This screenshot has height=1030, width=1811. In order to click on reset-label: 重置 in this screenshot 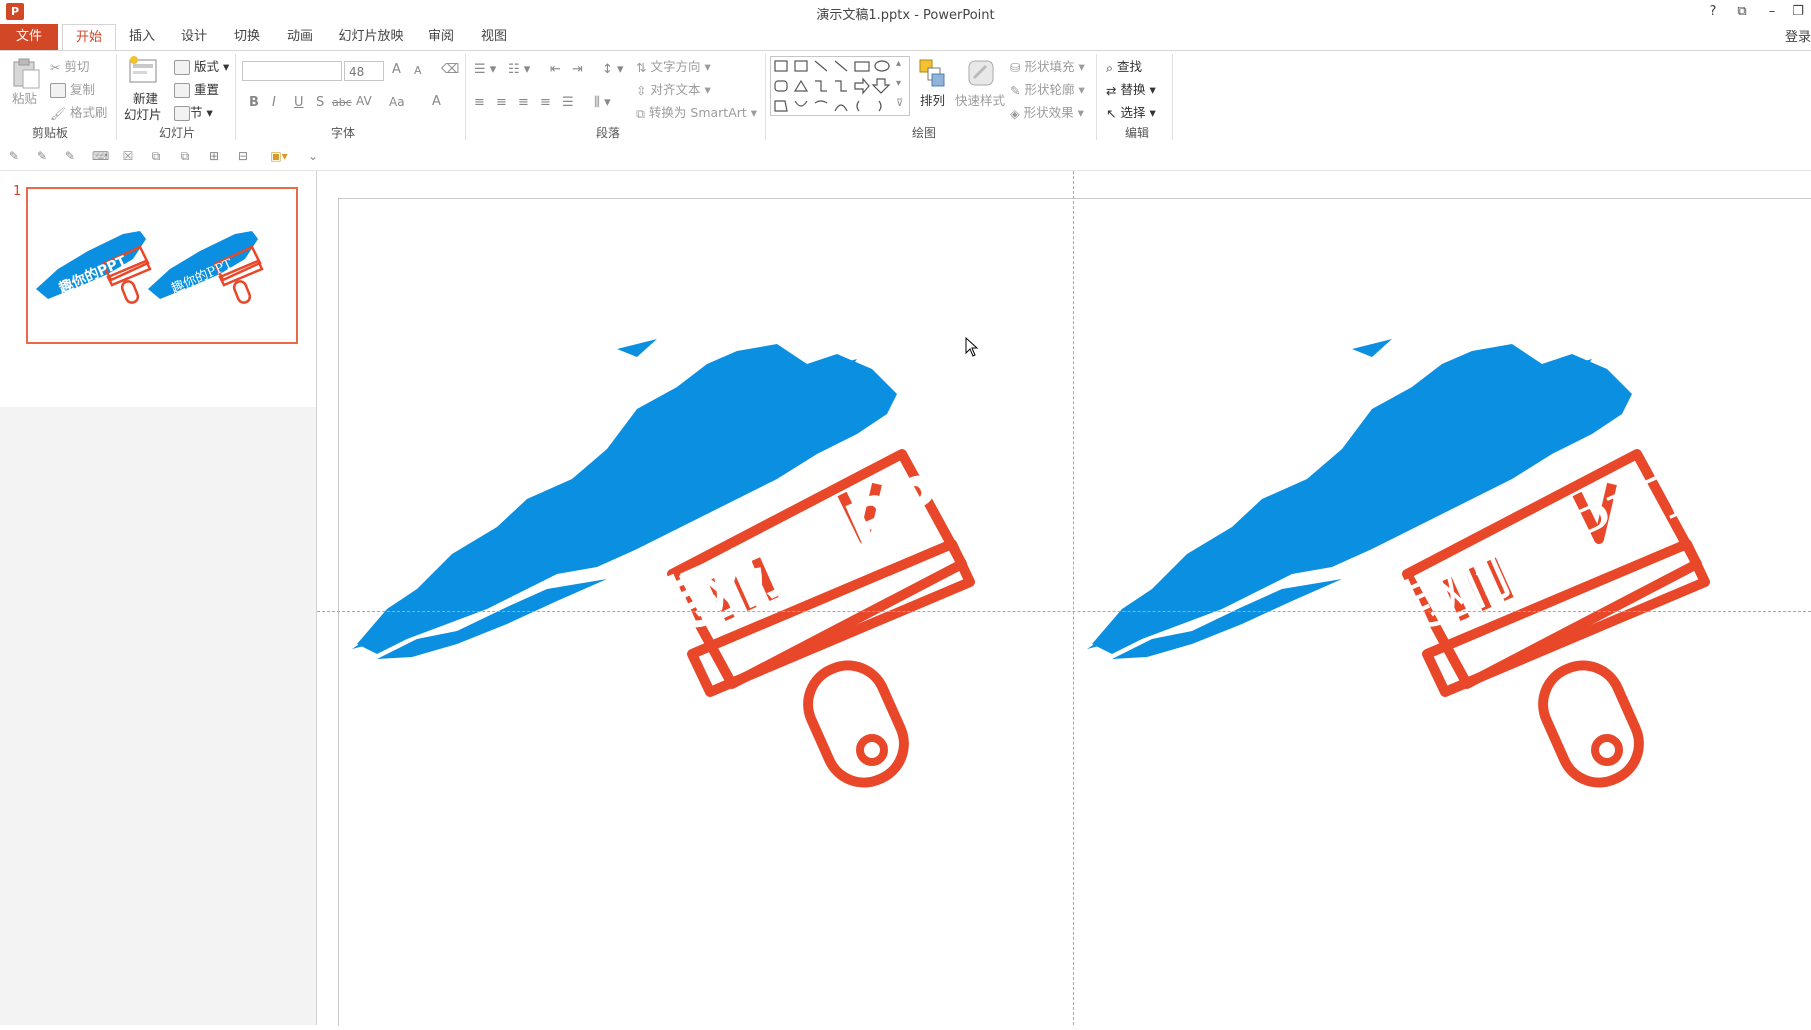, I will do `click(206, 89)`.